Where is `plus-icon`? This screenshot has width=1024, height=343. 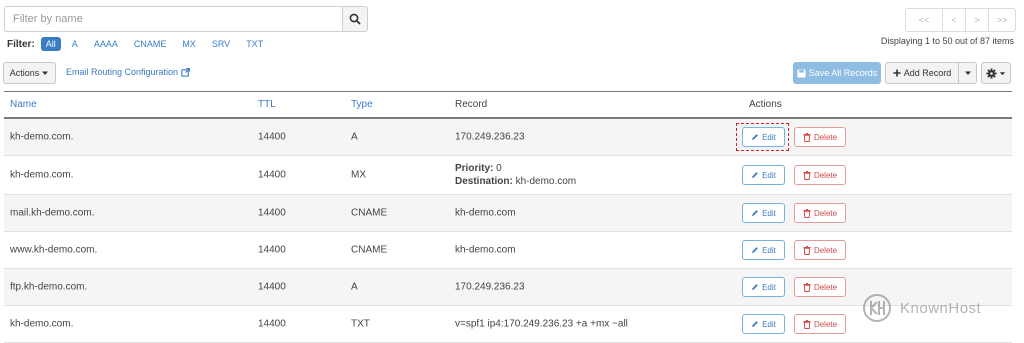 plus-icon is located at coordinates (897, 73).